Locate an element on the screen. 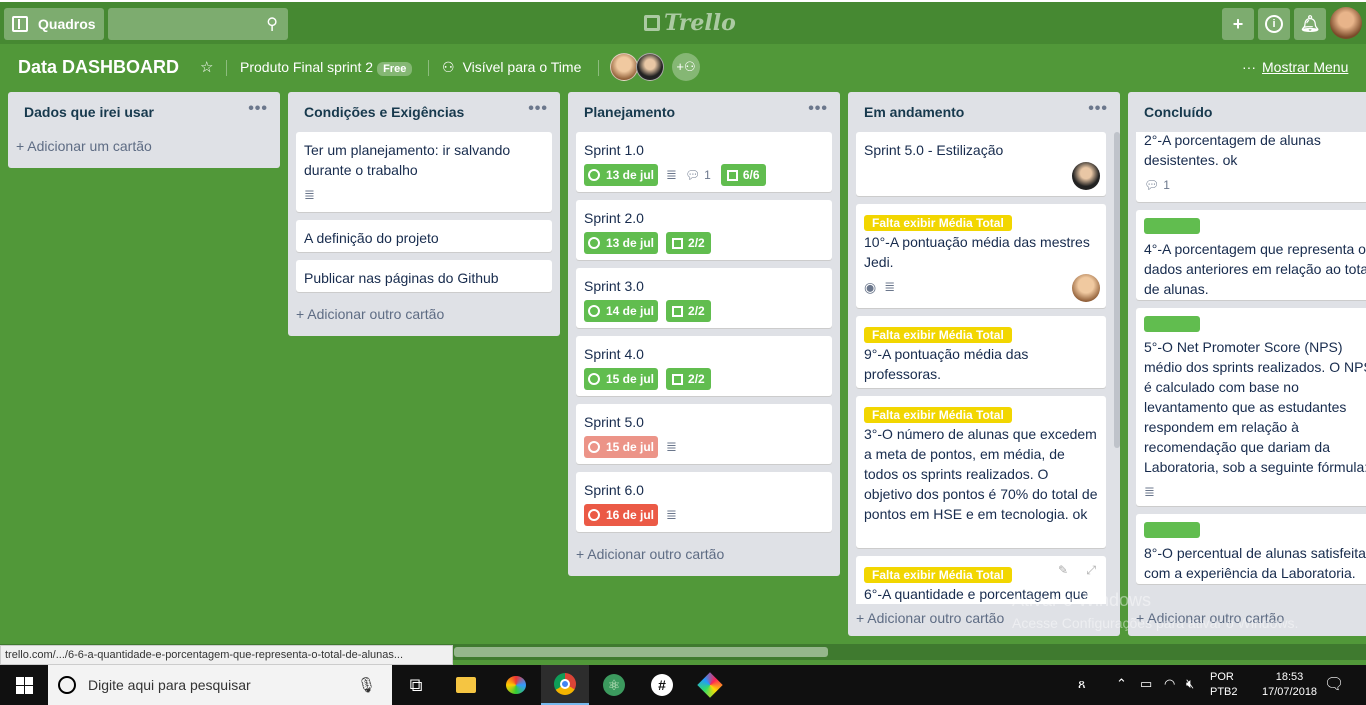 The width and height of the screenshot is (1366, 705). due-date: 16 de jul is located at coordinates (630, 515).